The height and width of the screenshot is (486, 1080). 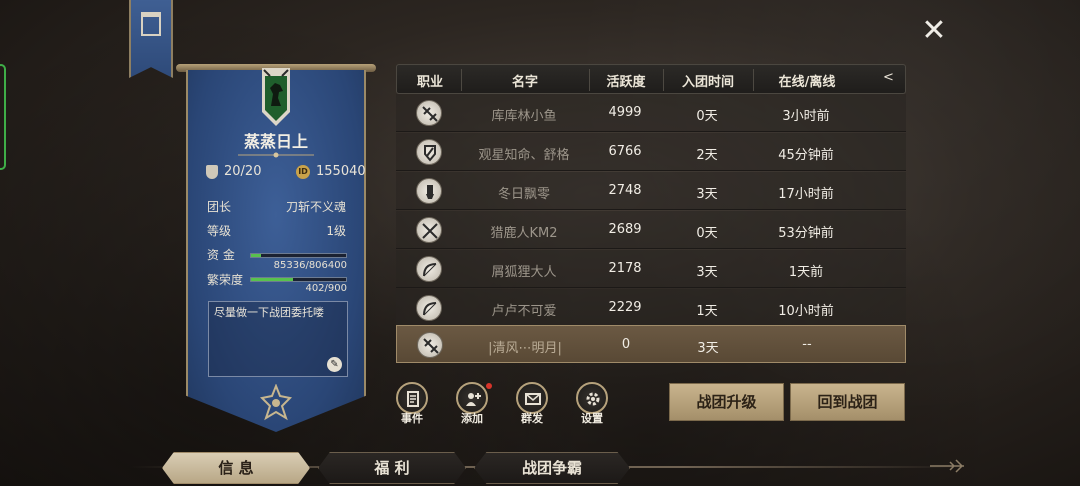 What do you see at coordinates (726, 402) in the screenshot?
I see `upgrade-guild-button: 战团升级` at bounding box center [726, 402].